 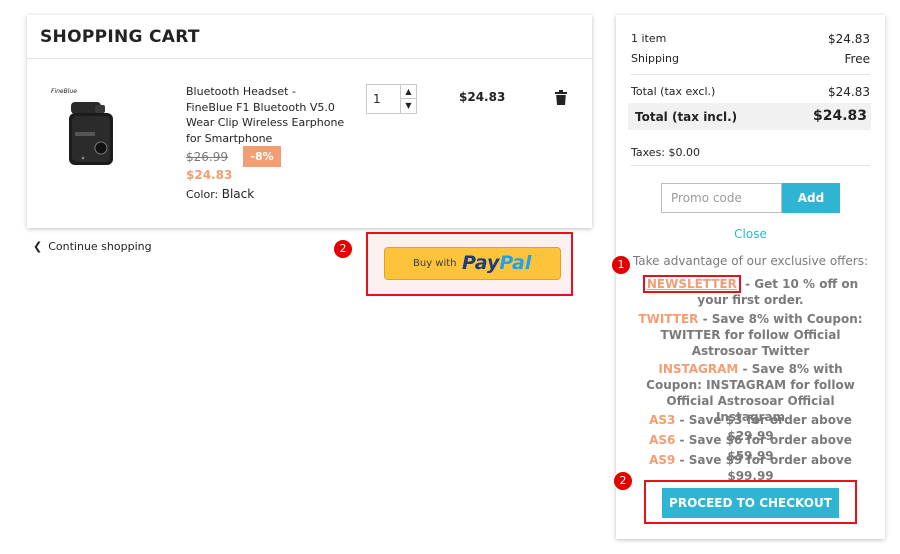 I want to click on product-color: Color: Black, so click(x=220, y=194).